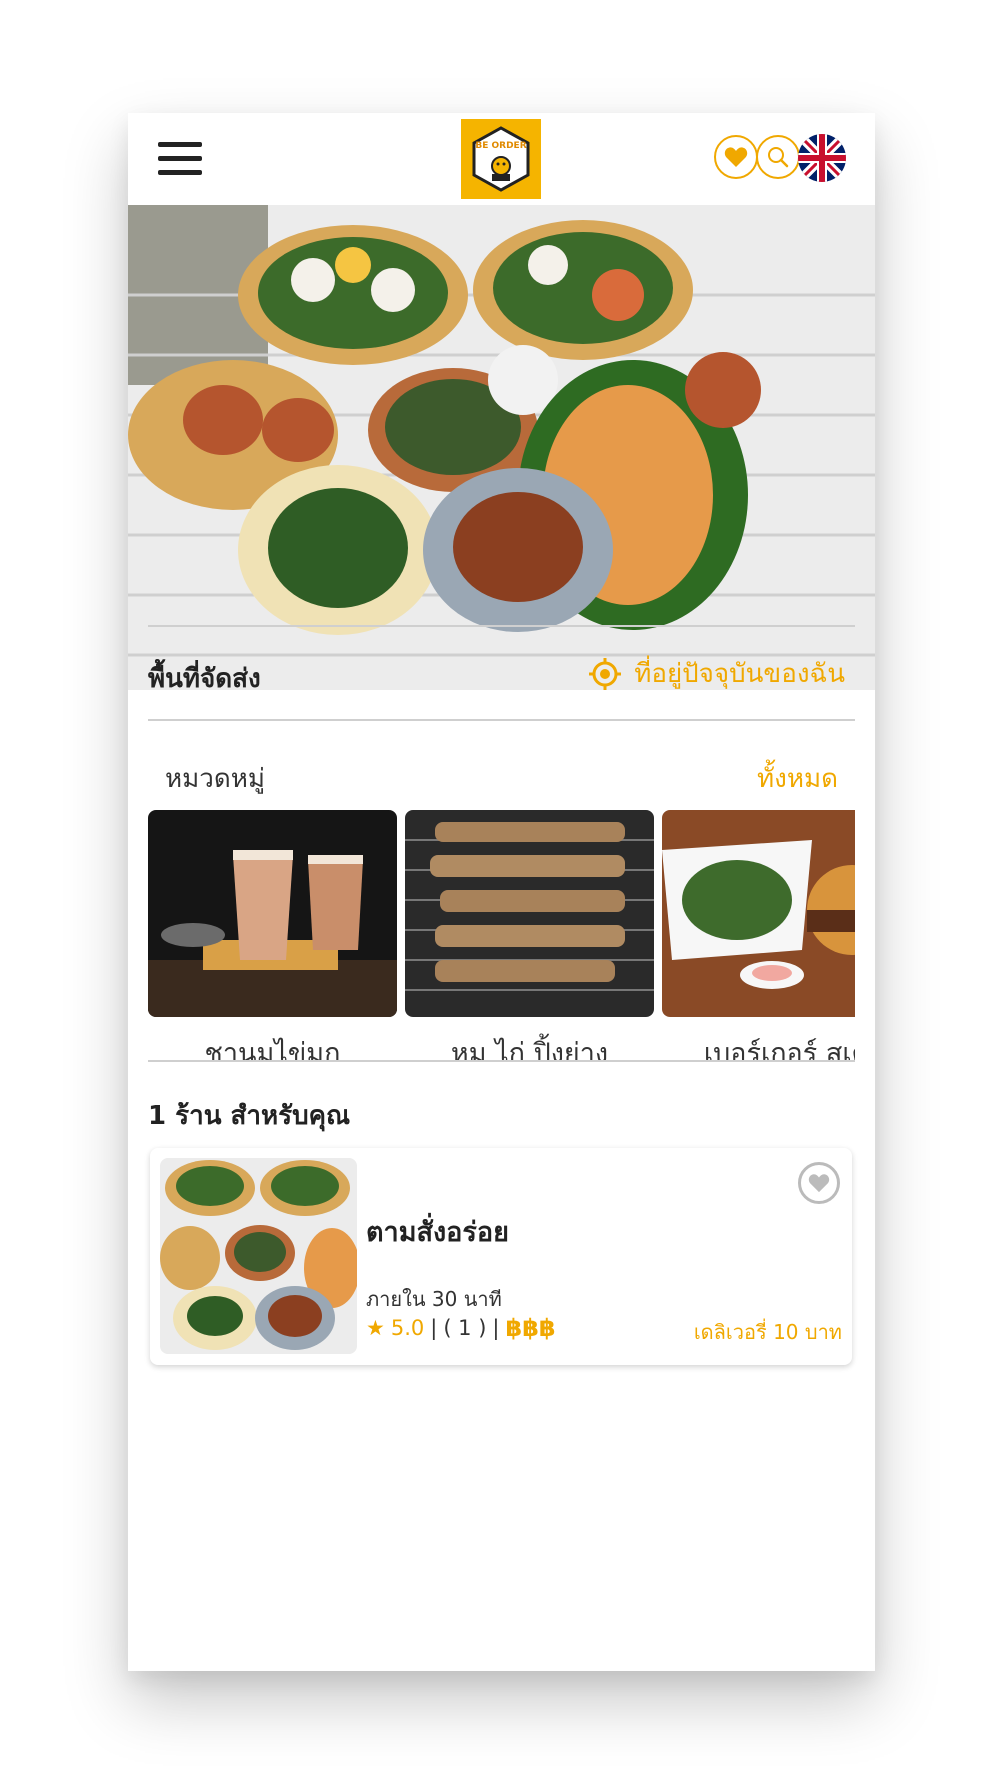 This screenshot has height=1778, width=1000. I want to click on app-logo: BE ORDER, so click(501, 159).